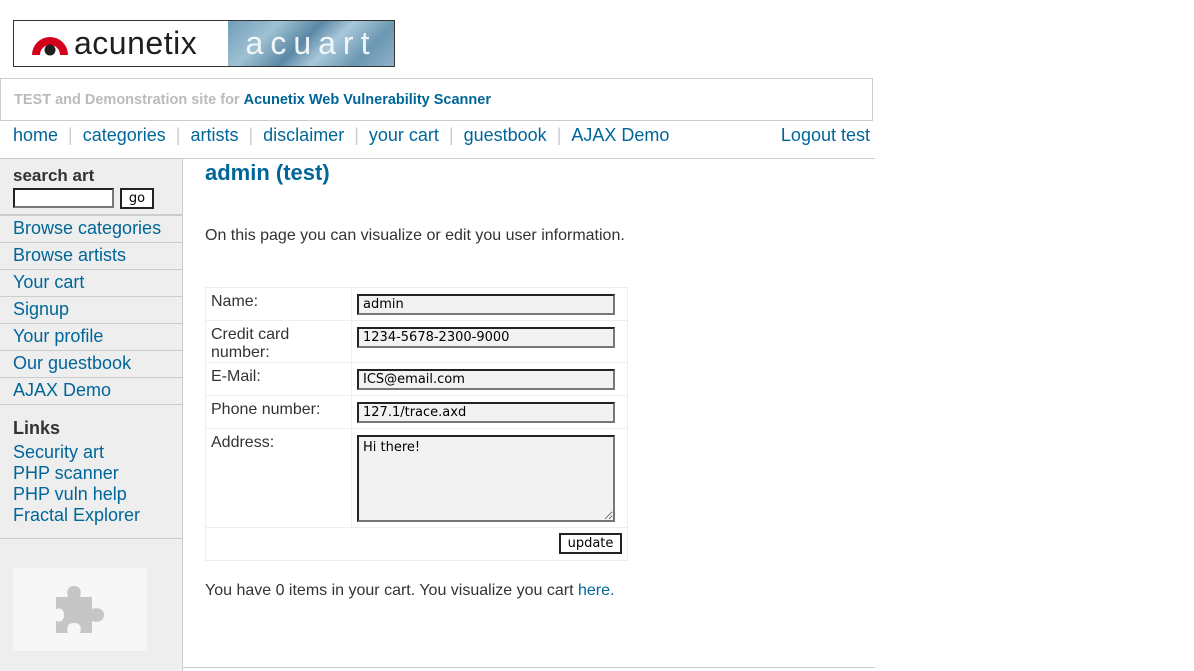 The height and width of the screenshot is (671, 1194). What do you see at coordinates (54, 175) in the screenshot?
I see `search-label: search art` at bounding box center [54, 175].